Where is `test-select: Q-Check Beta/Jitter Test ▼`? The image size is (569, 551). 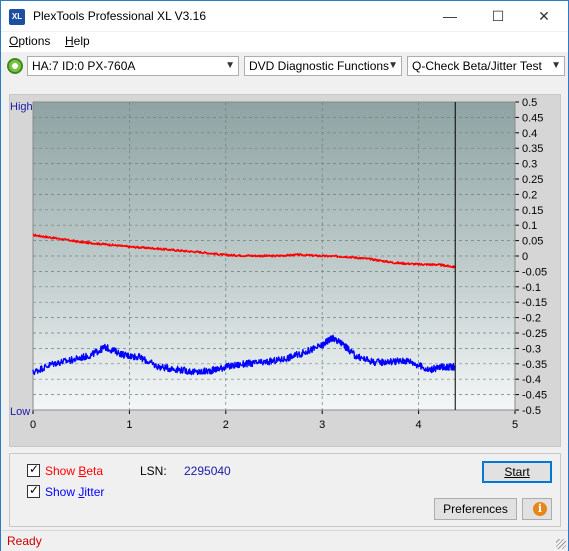
test-select: Q-Check Beta/Jitter Test ▼ is located at coordinates (486, 66).